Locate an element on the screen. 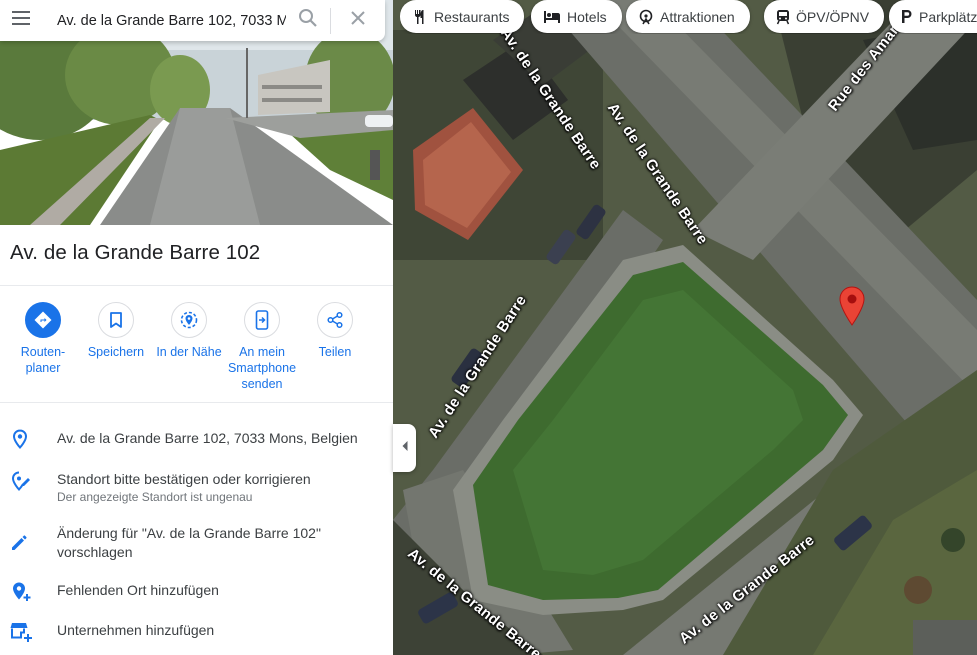 This screenshot has width=977, height=655. chip-label: Attraktionen is located at coordinates (697, 16).